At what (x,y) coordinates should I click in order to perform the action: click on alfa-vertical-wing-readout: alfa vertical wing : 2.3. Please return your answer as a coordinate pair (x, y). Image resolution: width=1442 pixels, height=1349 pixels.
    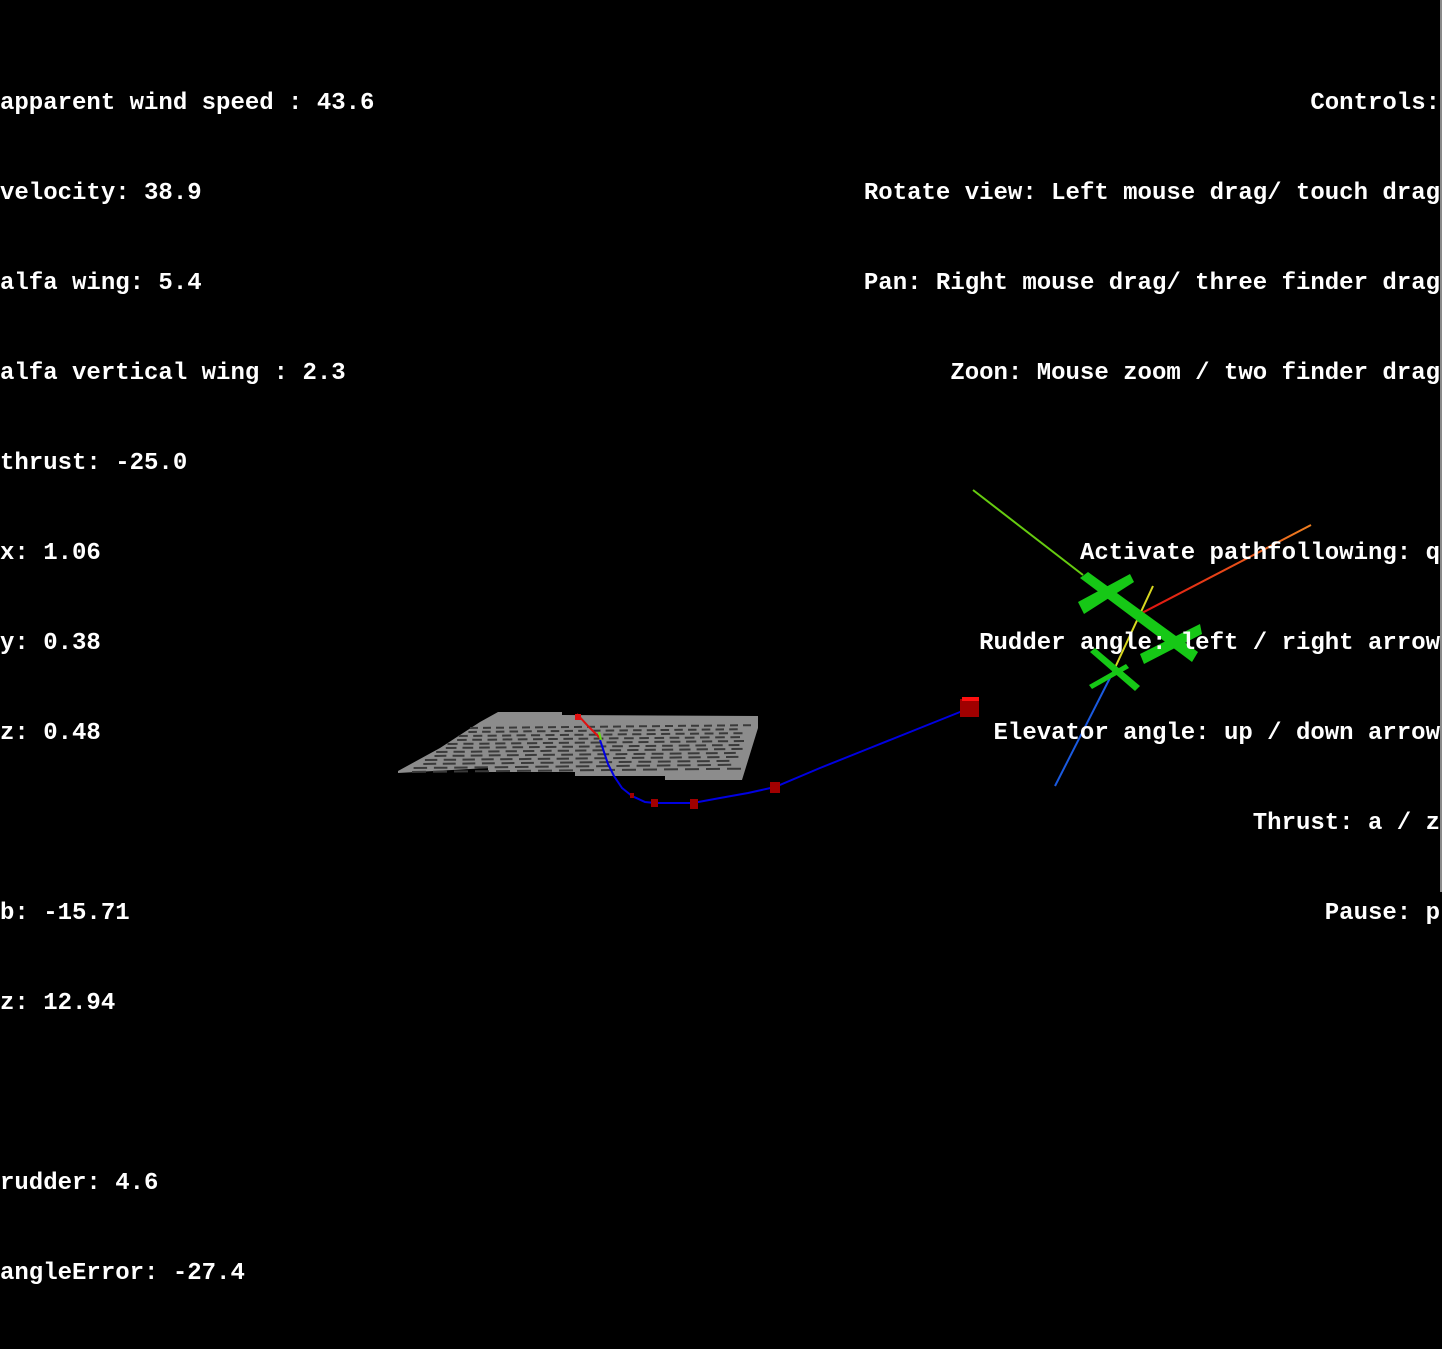
    Looking at the image, I should click on (187, 374).